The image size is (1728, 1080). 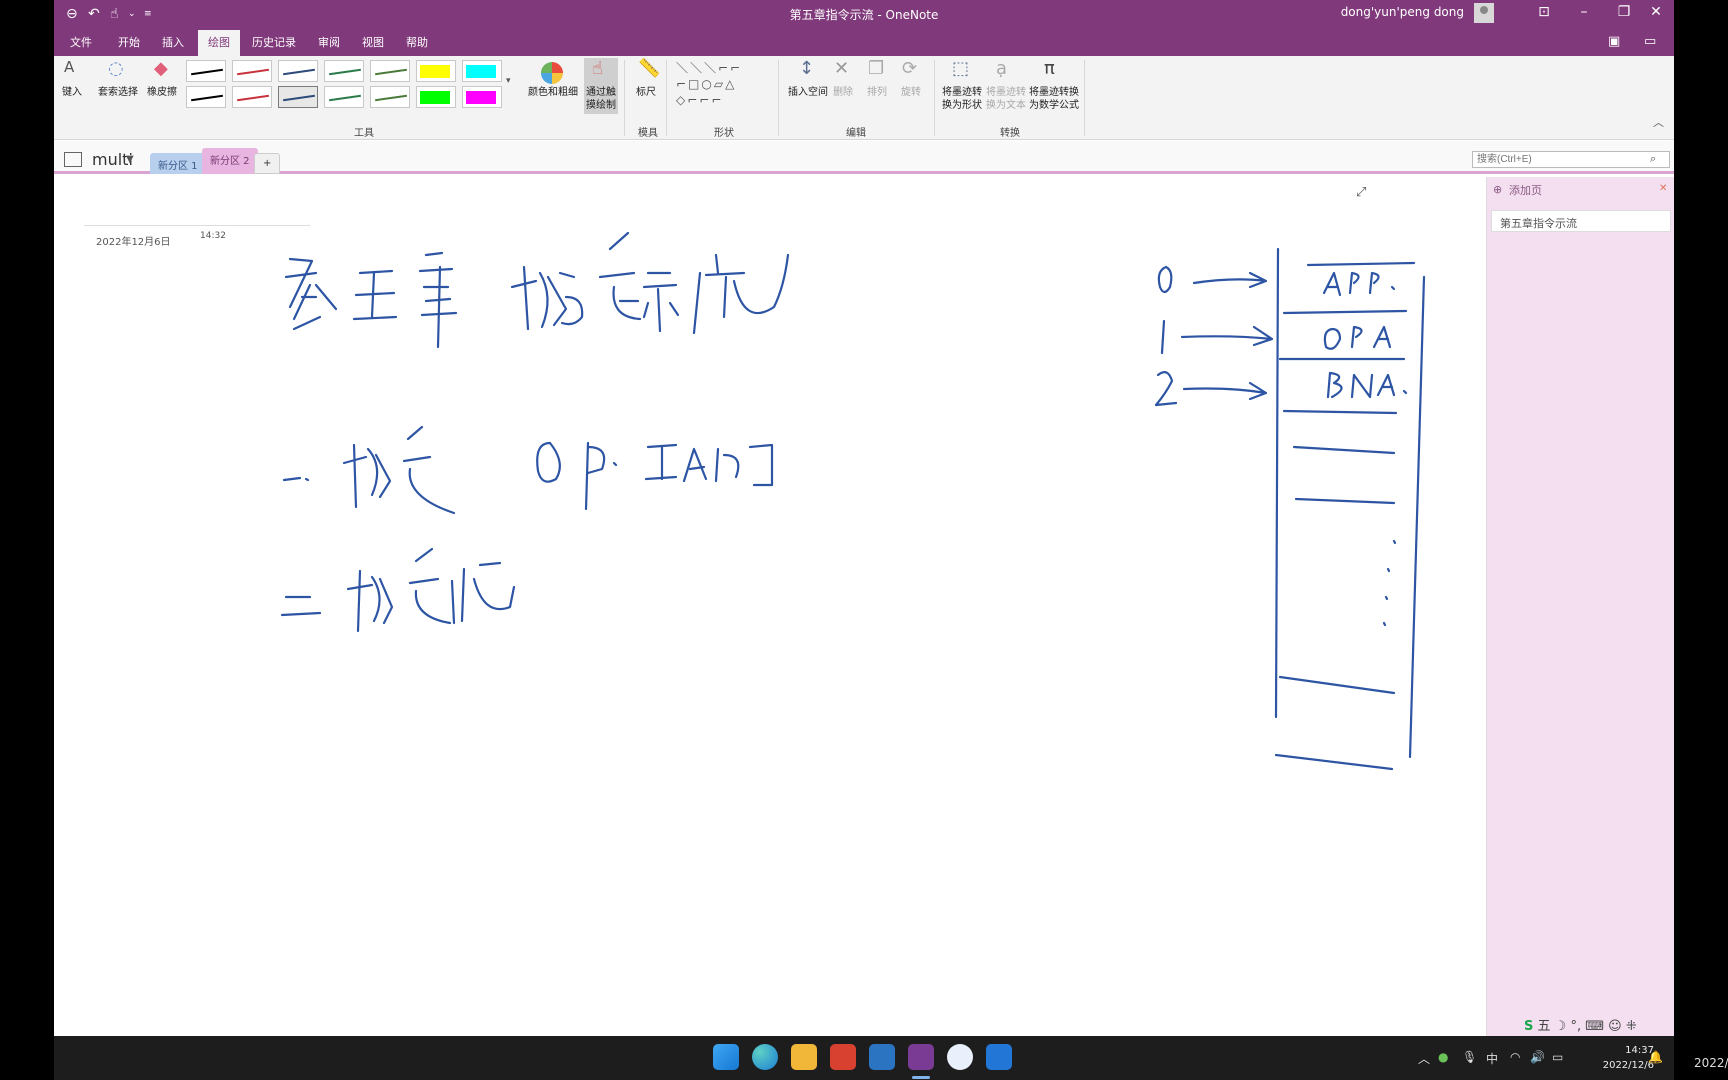 I want to click on pen-black, so click(x=206, y=71).